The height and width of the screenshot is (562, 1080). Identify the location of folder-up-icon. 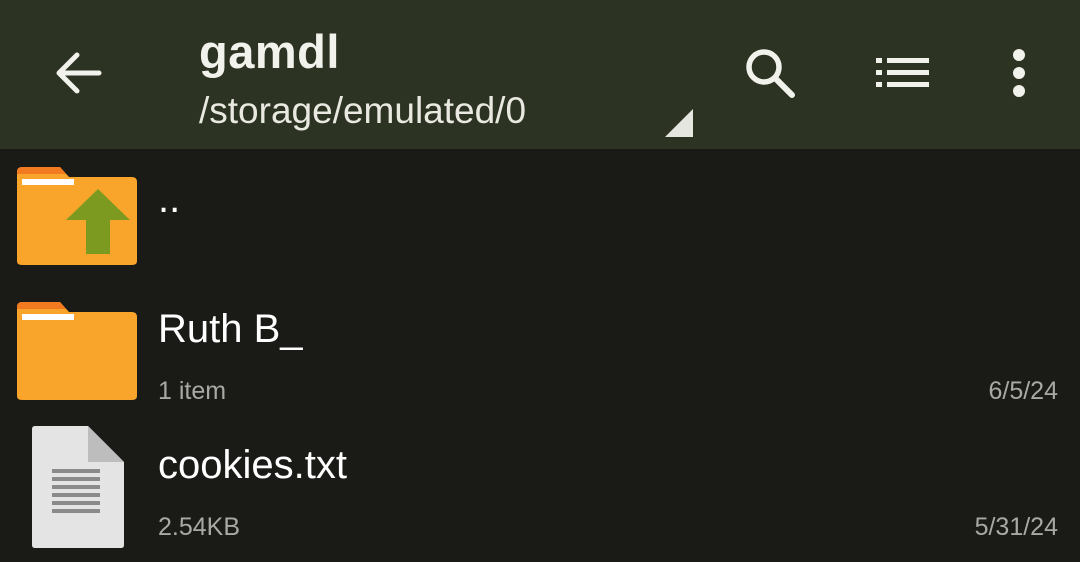
(77, 216).